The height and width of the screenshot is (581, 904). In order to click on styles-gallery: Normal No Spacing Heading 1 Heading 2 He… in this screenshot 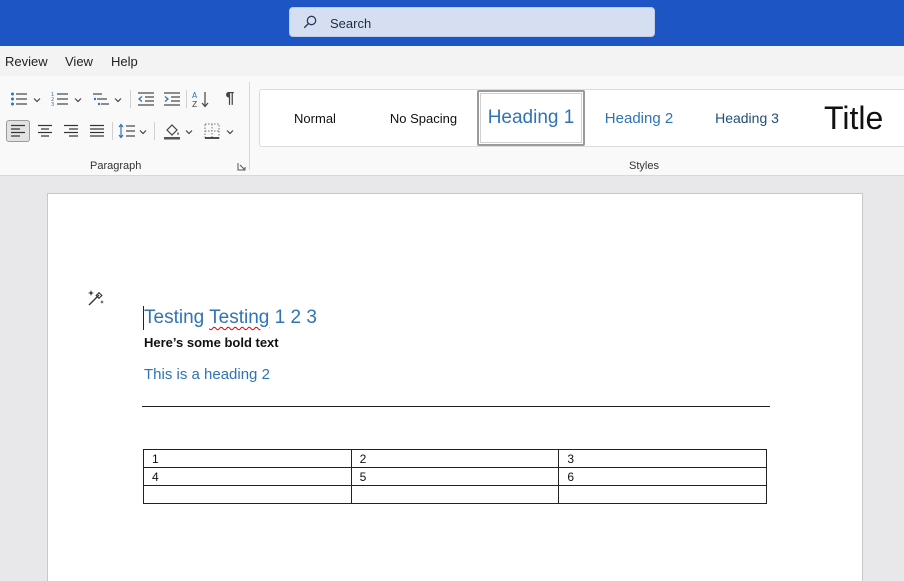, I will do `click(581, 118)`.